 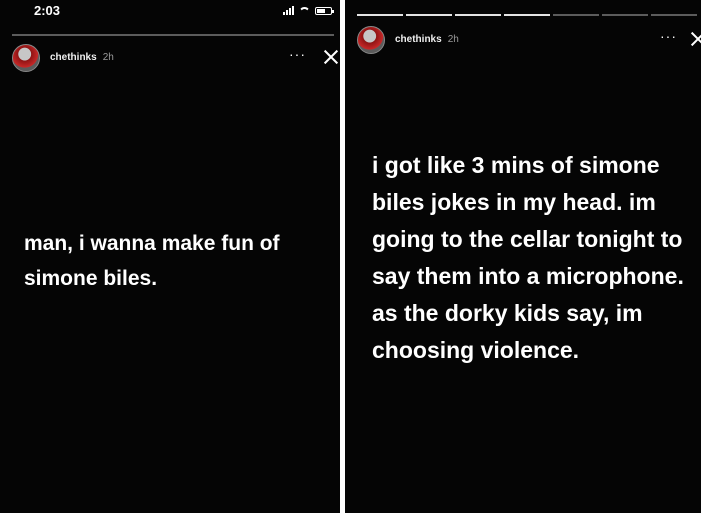 What do you see at coordinates (304, 10) in the screenshot?
I see `wifi-icon` at bounding box center [304, 10].